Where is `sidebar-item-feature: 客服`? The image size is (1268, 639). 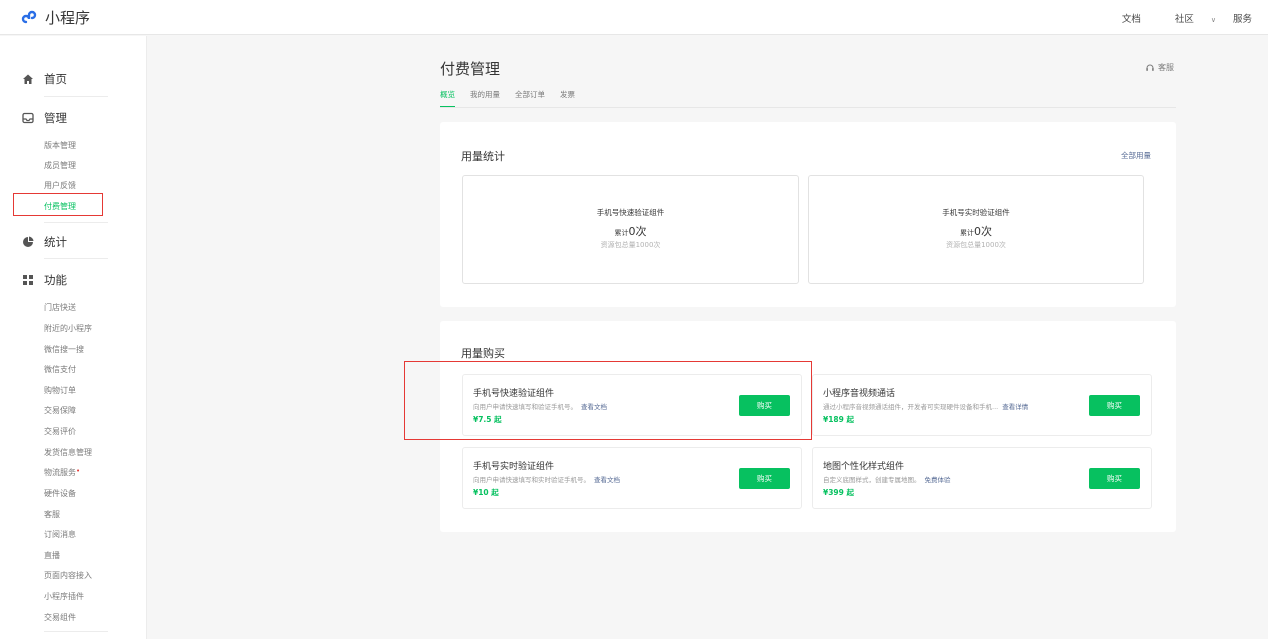 sidebar-item-feature: 客服 is located at coordinates (52, 514).